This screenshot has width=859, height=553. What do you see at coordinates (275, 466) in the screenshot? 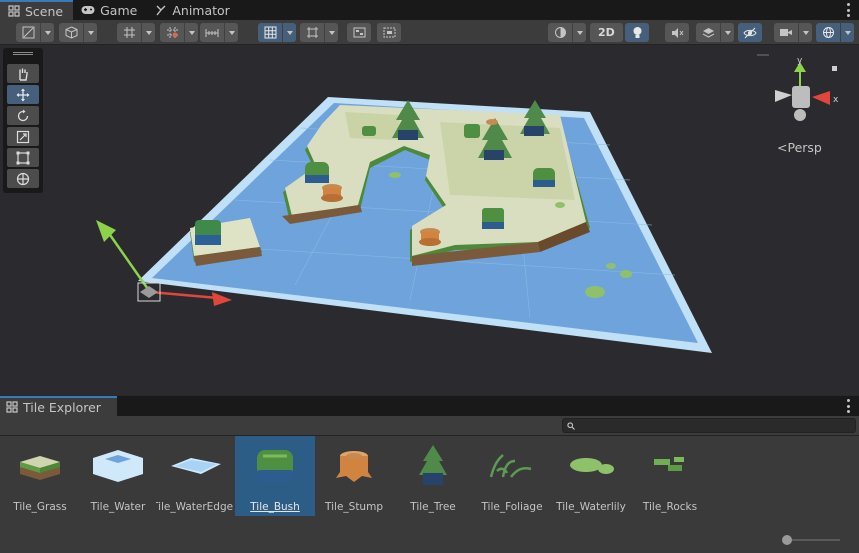
I see `bush-tile-icon` at bounding box center [275, 466].